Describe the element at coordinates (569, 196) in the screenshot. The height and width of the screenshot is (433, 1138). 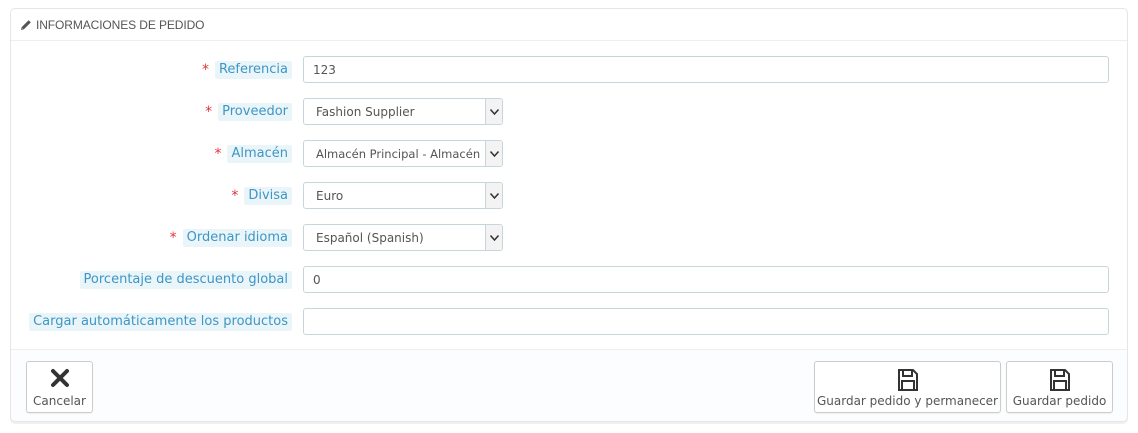
I see `currency-row: * Divisa Euro` at that location.